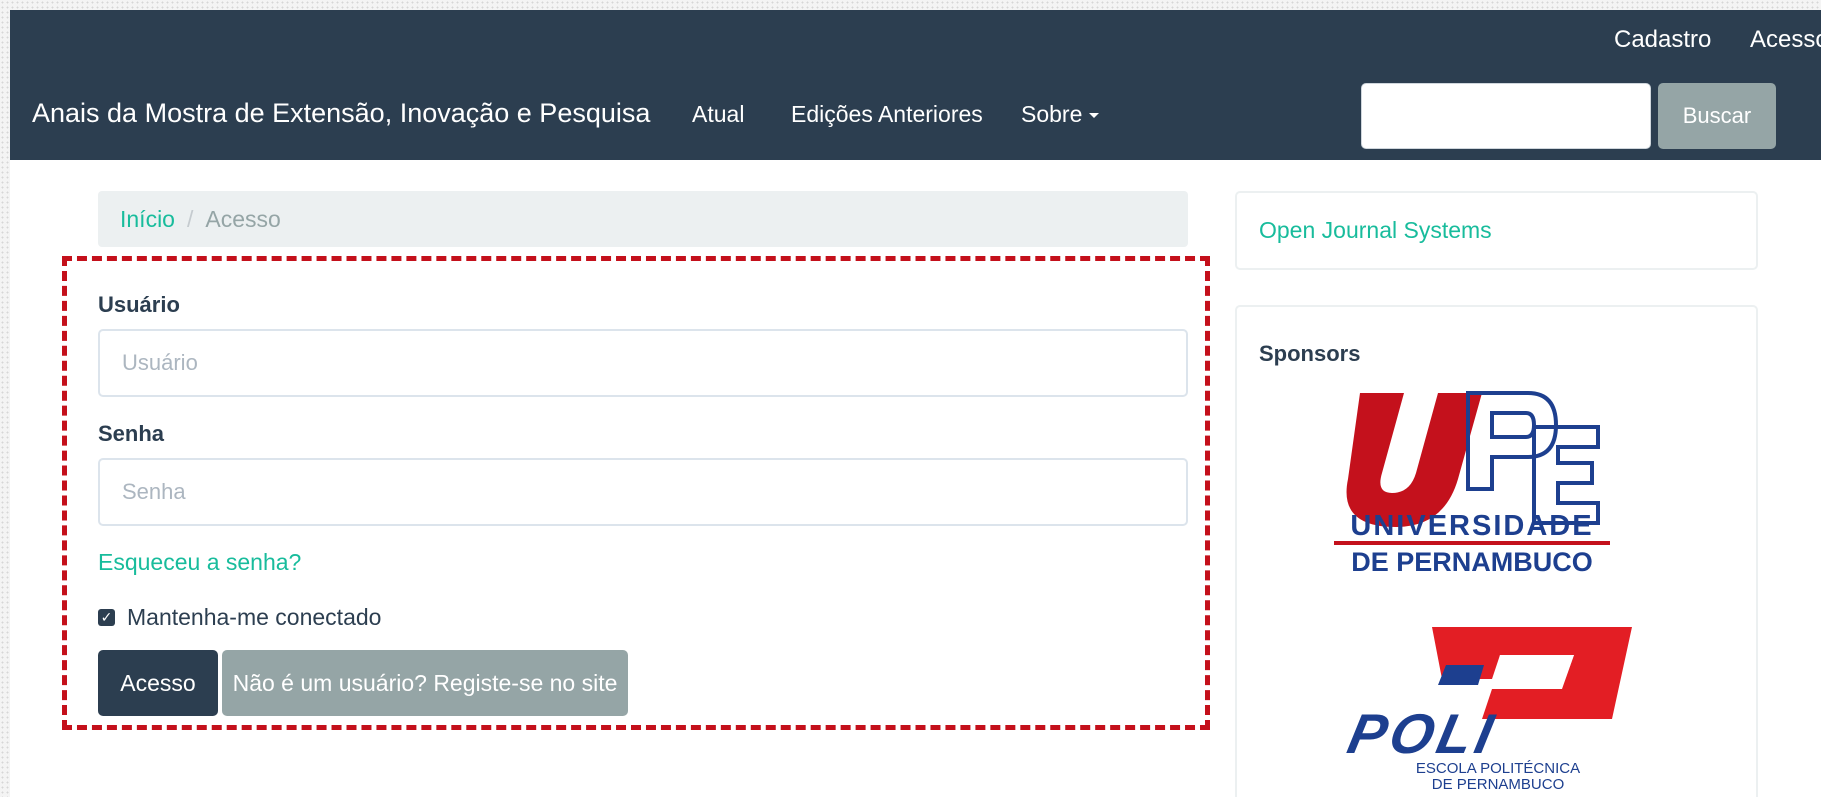 The height and width of the screenshot is (797, 1821). Describe the element at coordinates (1094, 116) in the screenshot. I see `caret-down-icon` at that location.